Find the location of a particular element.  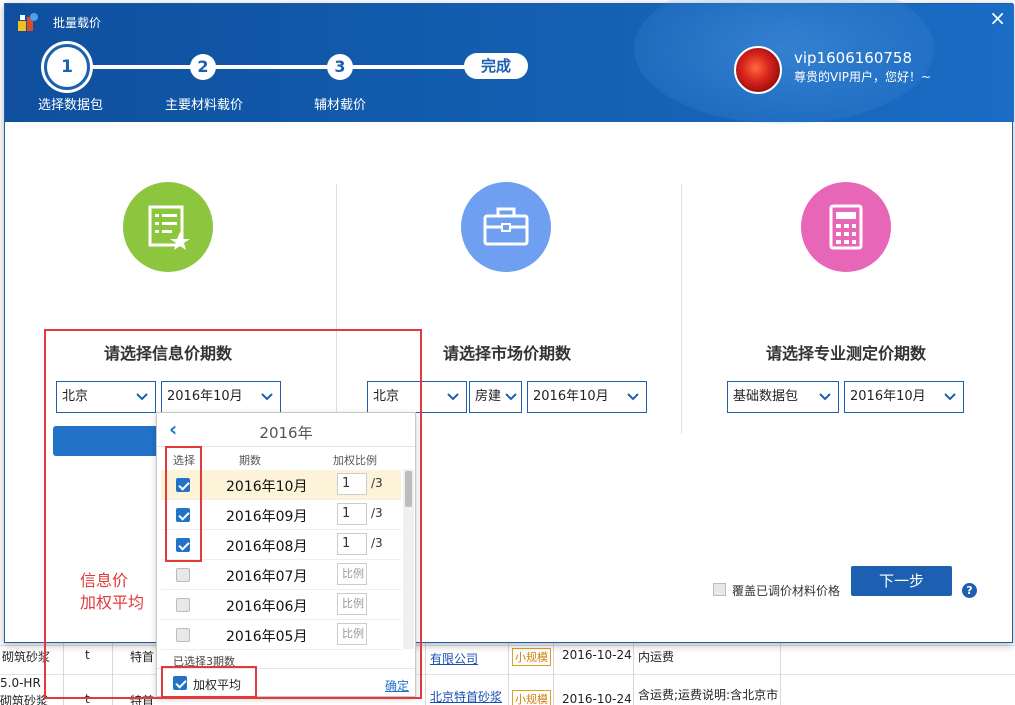

column-divider is located at coordinates (681, 309).